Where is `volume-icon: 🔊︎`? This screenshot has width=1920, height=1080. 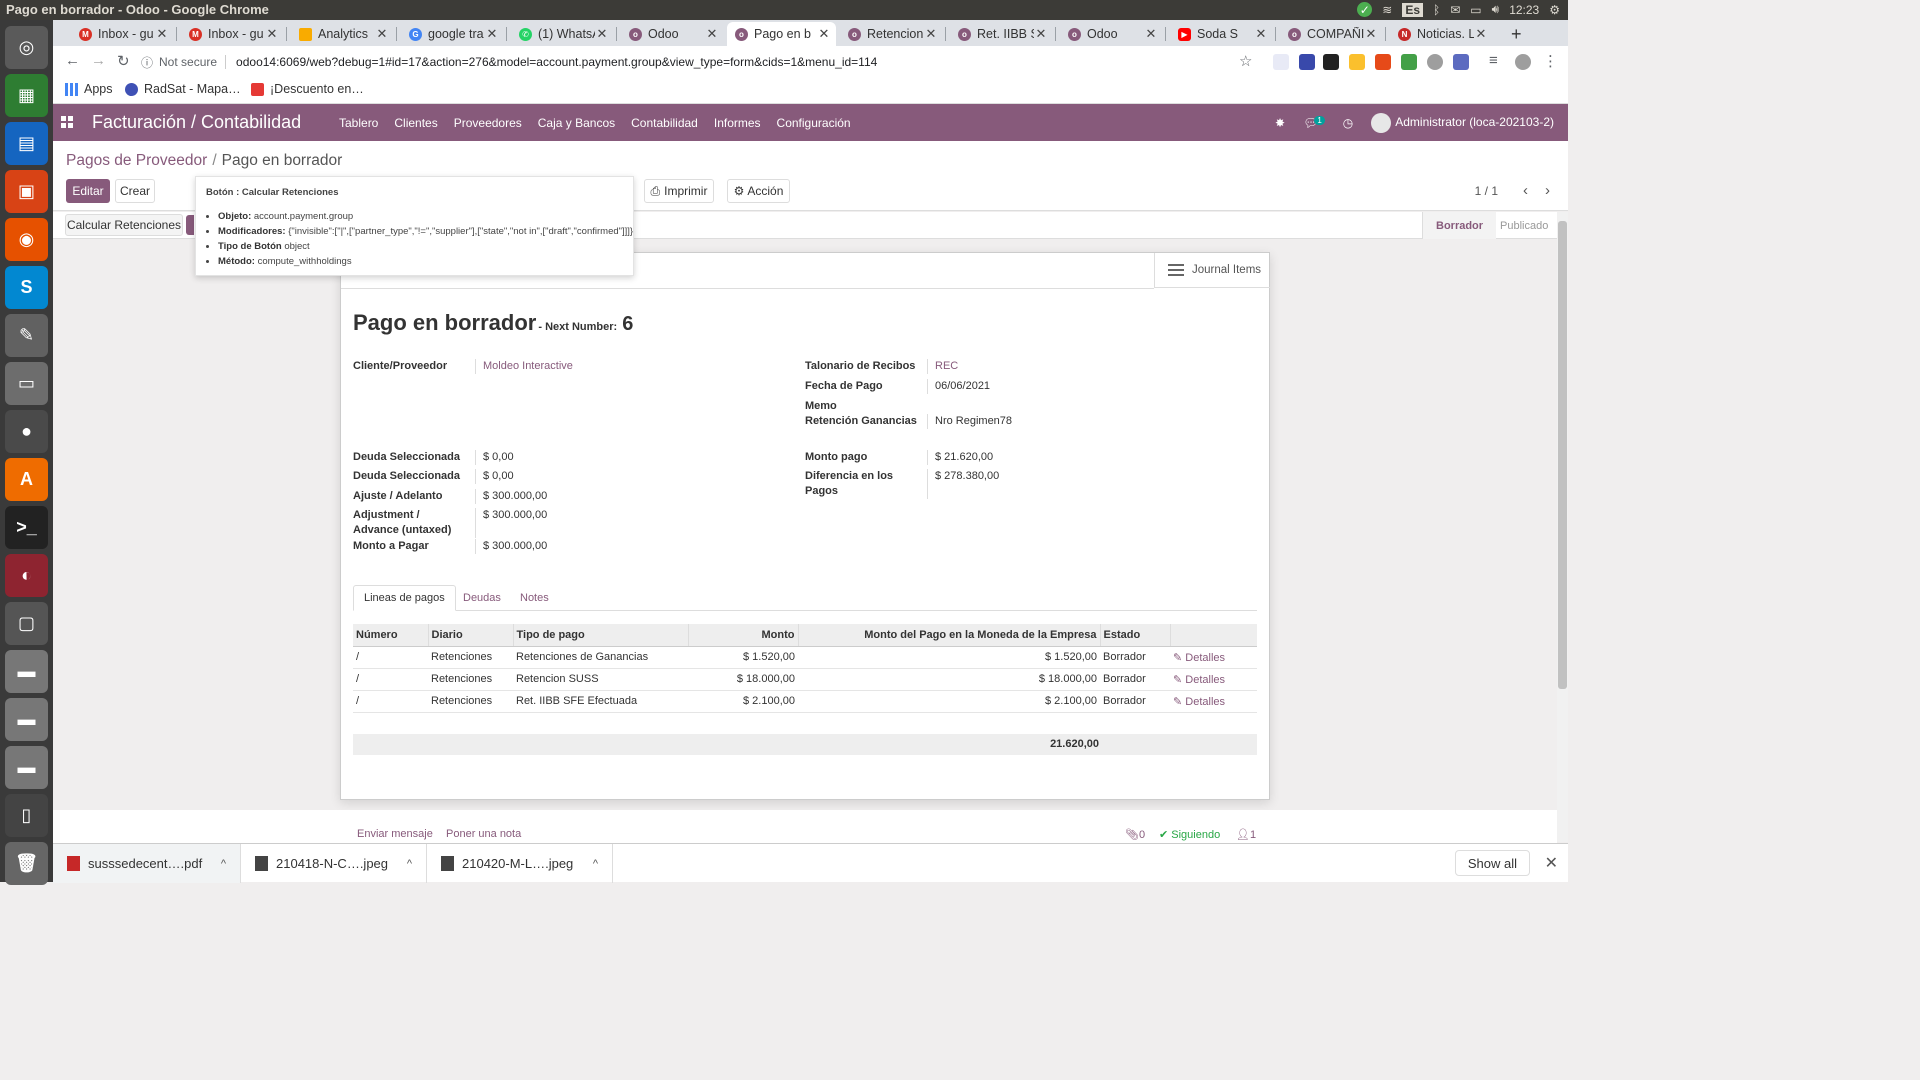 volume-icon: 🔊︎ is located at coordinates (1496, 9).